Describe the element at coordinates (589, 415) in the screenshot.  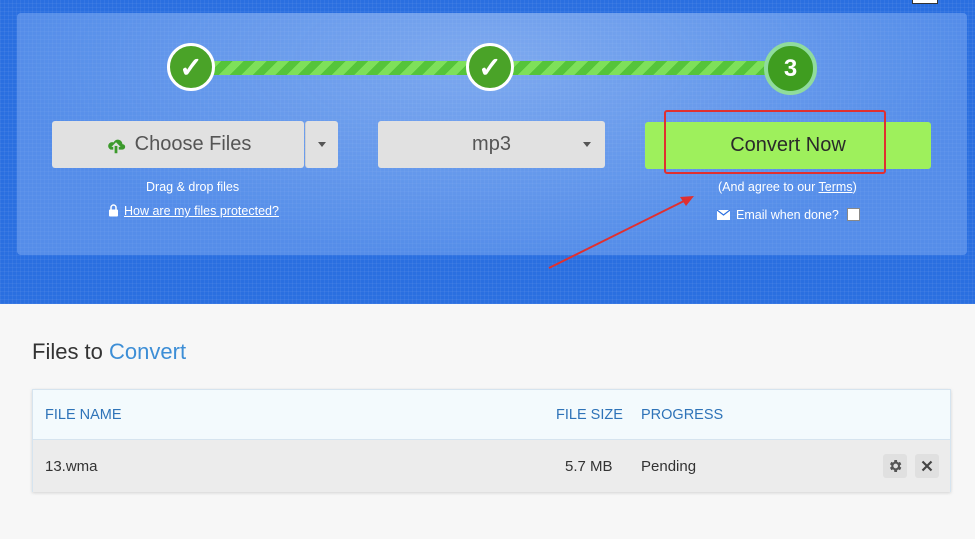
I see `column-file-size: FILE SIZE` at that location.